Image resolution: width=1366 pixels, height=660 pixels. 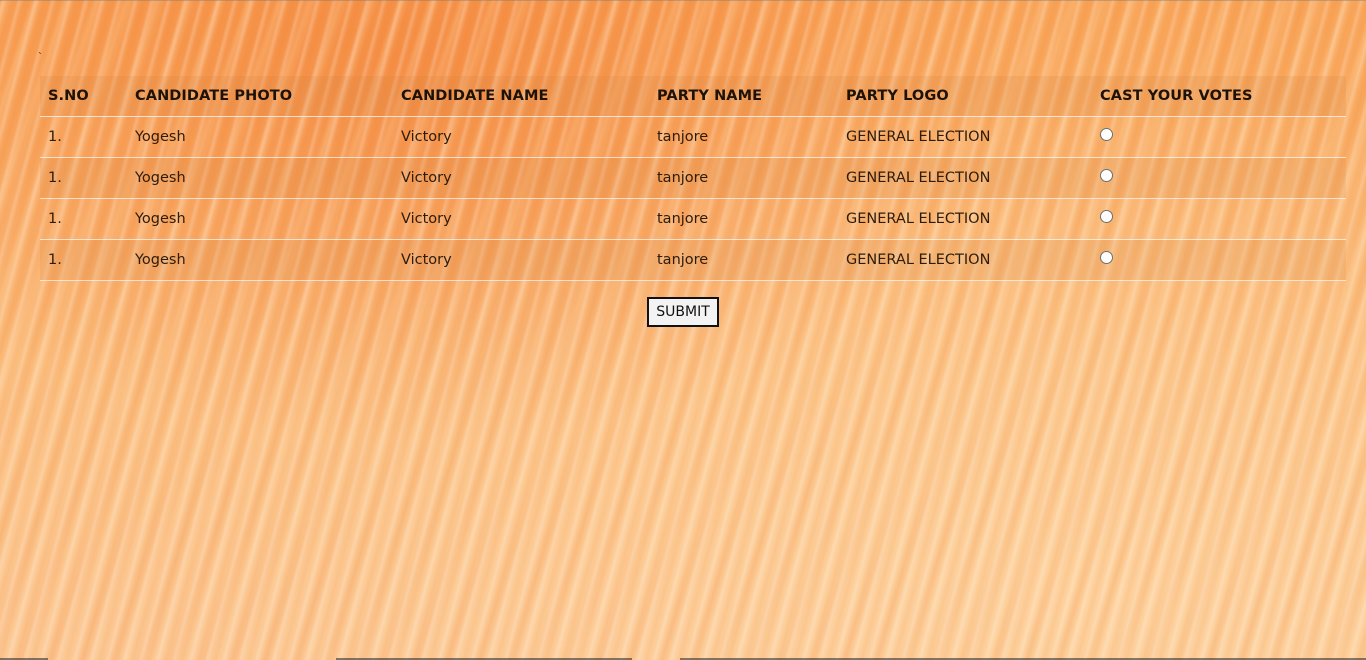 What do you see at coordinates (965, 96) in the screenshot?
I see `header-party-logo: PARTY LOGO` at bounding box center [965, 96].